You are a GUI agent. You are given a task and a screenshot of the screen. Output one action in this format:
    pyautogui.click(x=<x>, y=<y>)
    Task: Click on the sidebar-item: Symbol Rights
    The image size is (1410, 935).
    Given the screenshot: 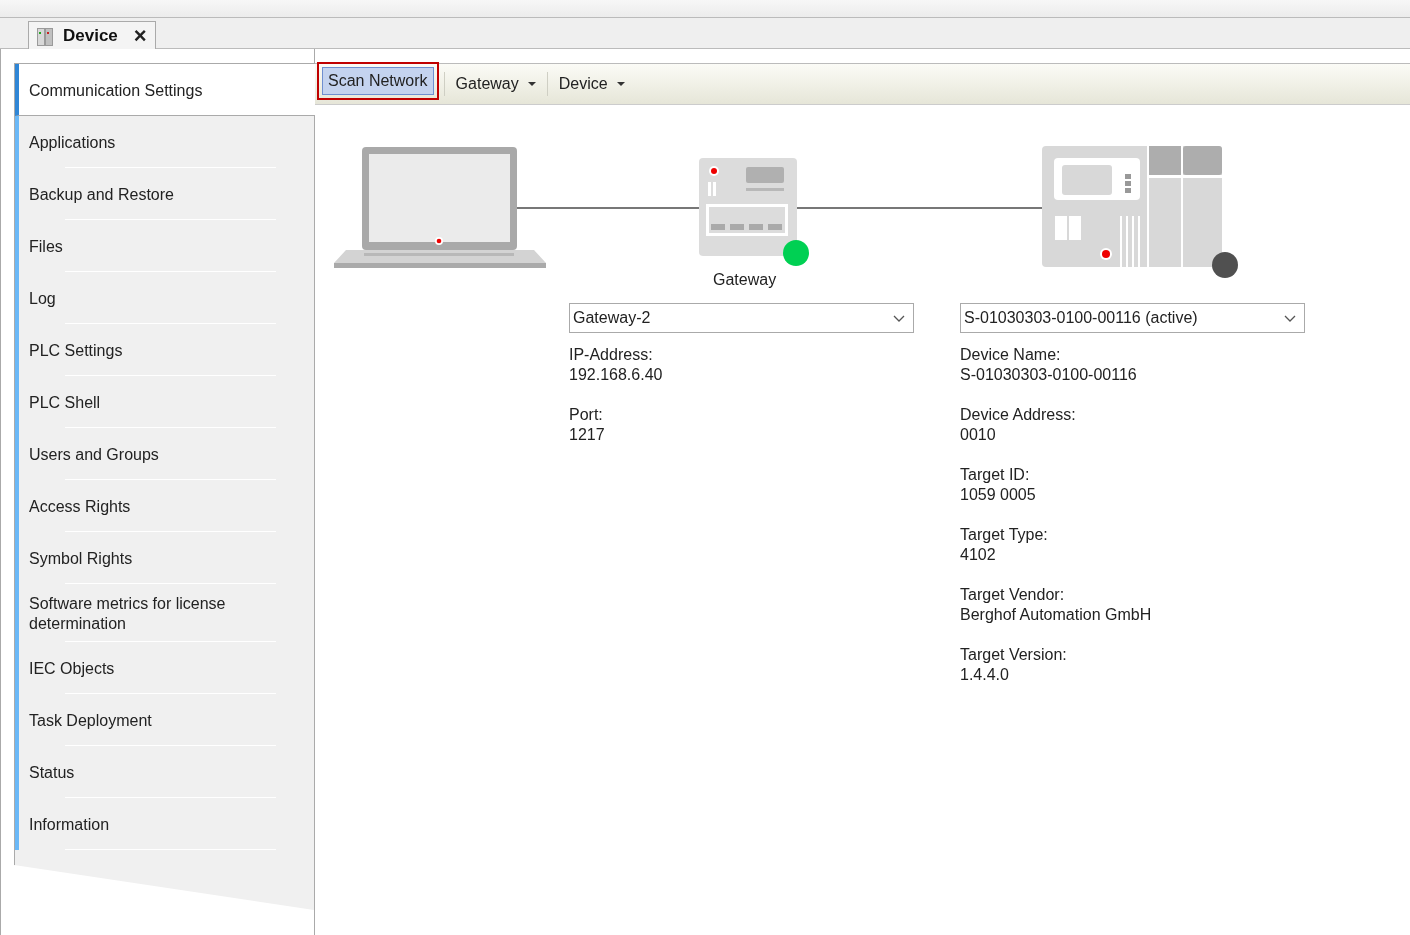 What is the action you would take?
    pyautogui.click(x=164, y=558)
    